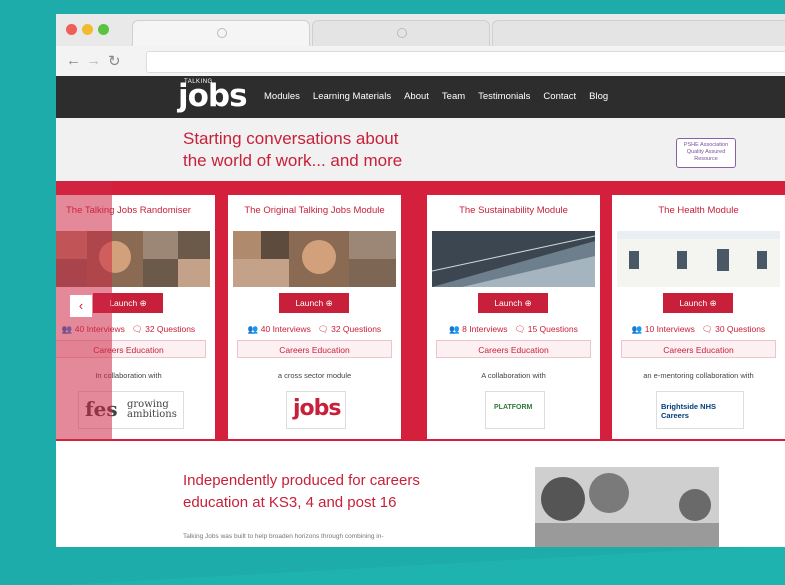  I want to click on forward-arrow-icon: →, so click(93, 60).